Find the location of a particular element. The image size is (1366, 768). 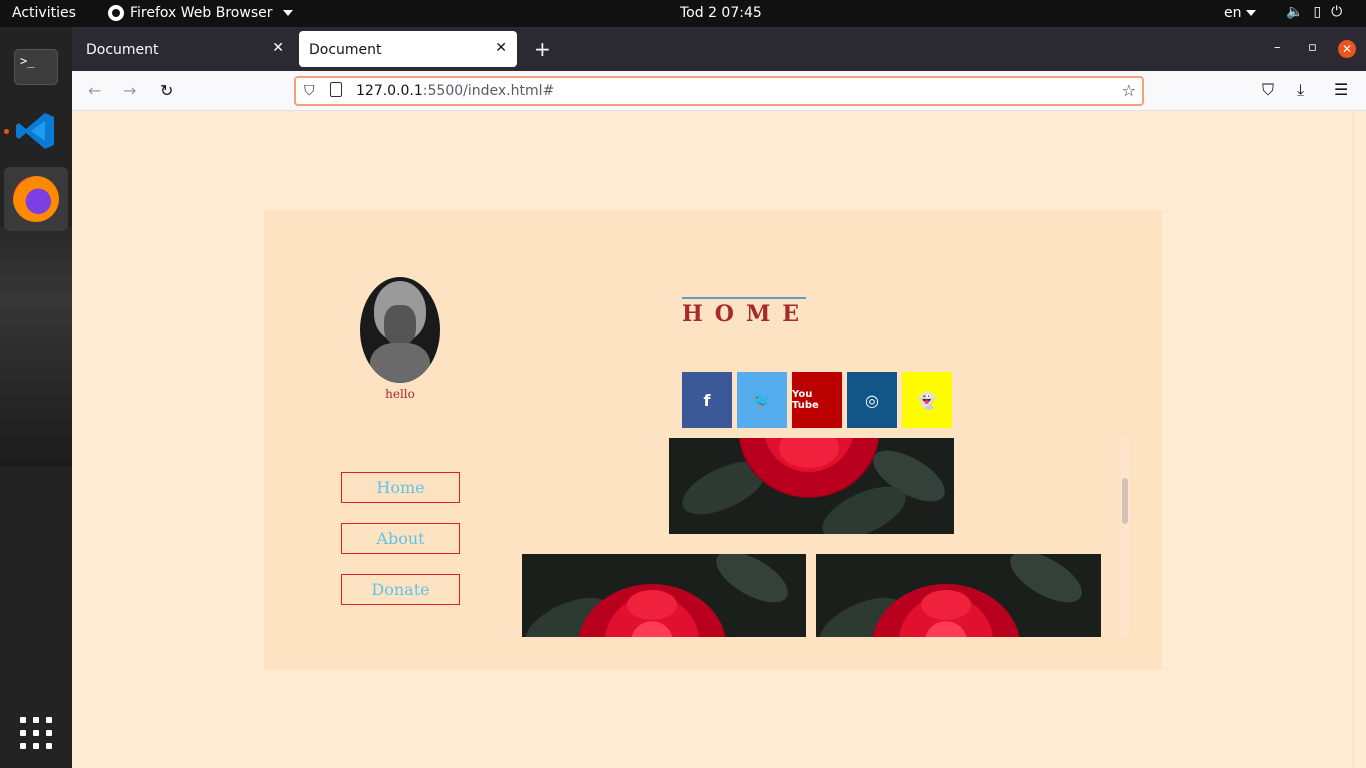

page-scrollbar is located at coordinates (1359, 439).